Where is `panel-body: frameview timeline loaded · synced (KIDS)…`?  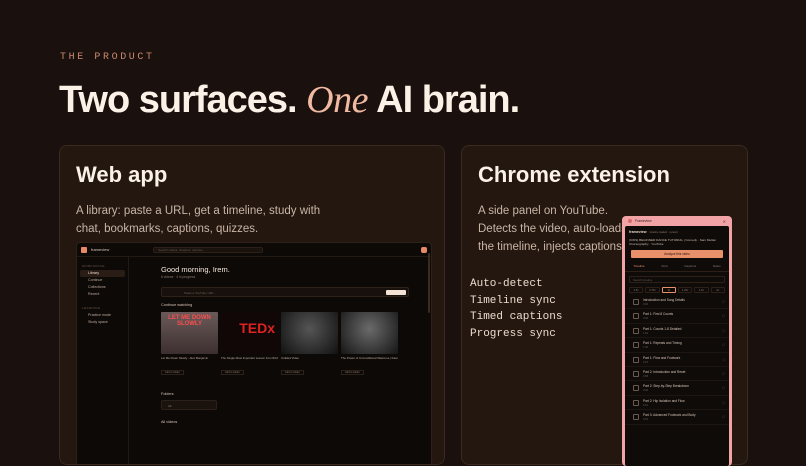
panel-body: frameview timeline loaded · synced (KIDS)… is located at coordinates (677, 346).